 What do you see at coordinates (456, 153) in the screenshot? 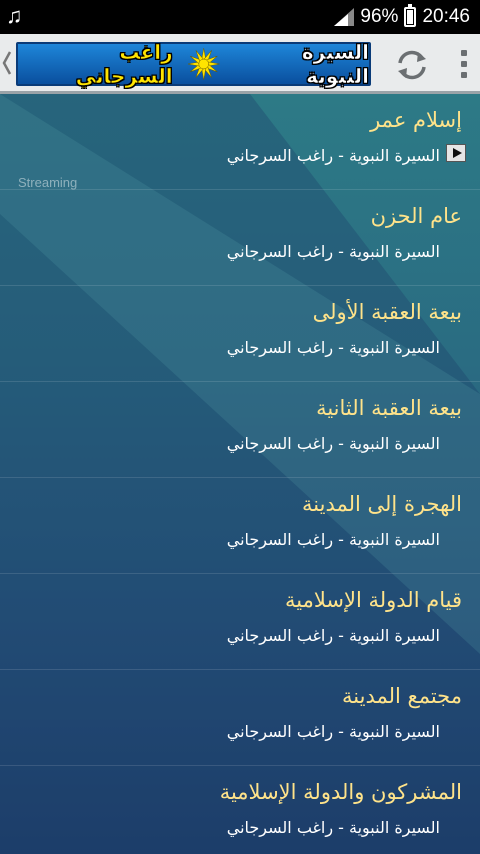
I see `play-icon` at bounding box center [456, 153].